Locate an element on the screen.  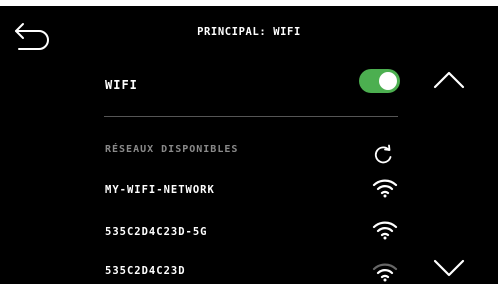
network-name: MY-WIFI-NETWORK is located at coordinates (160, 190).